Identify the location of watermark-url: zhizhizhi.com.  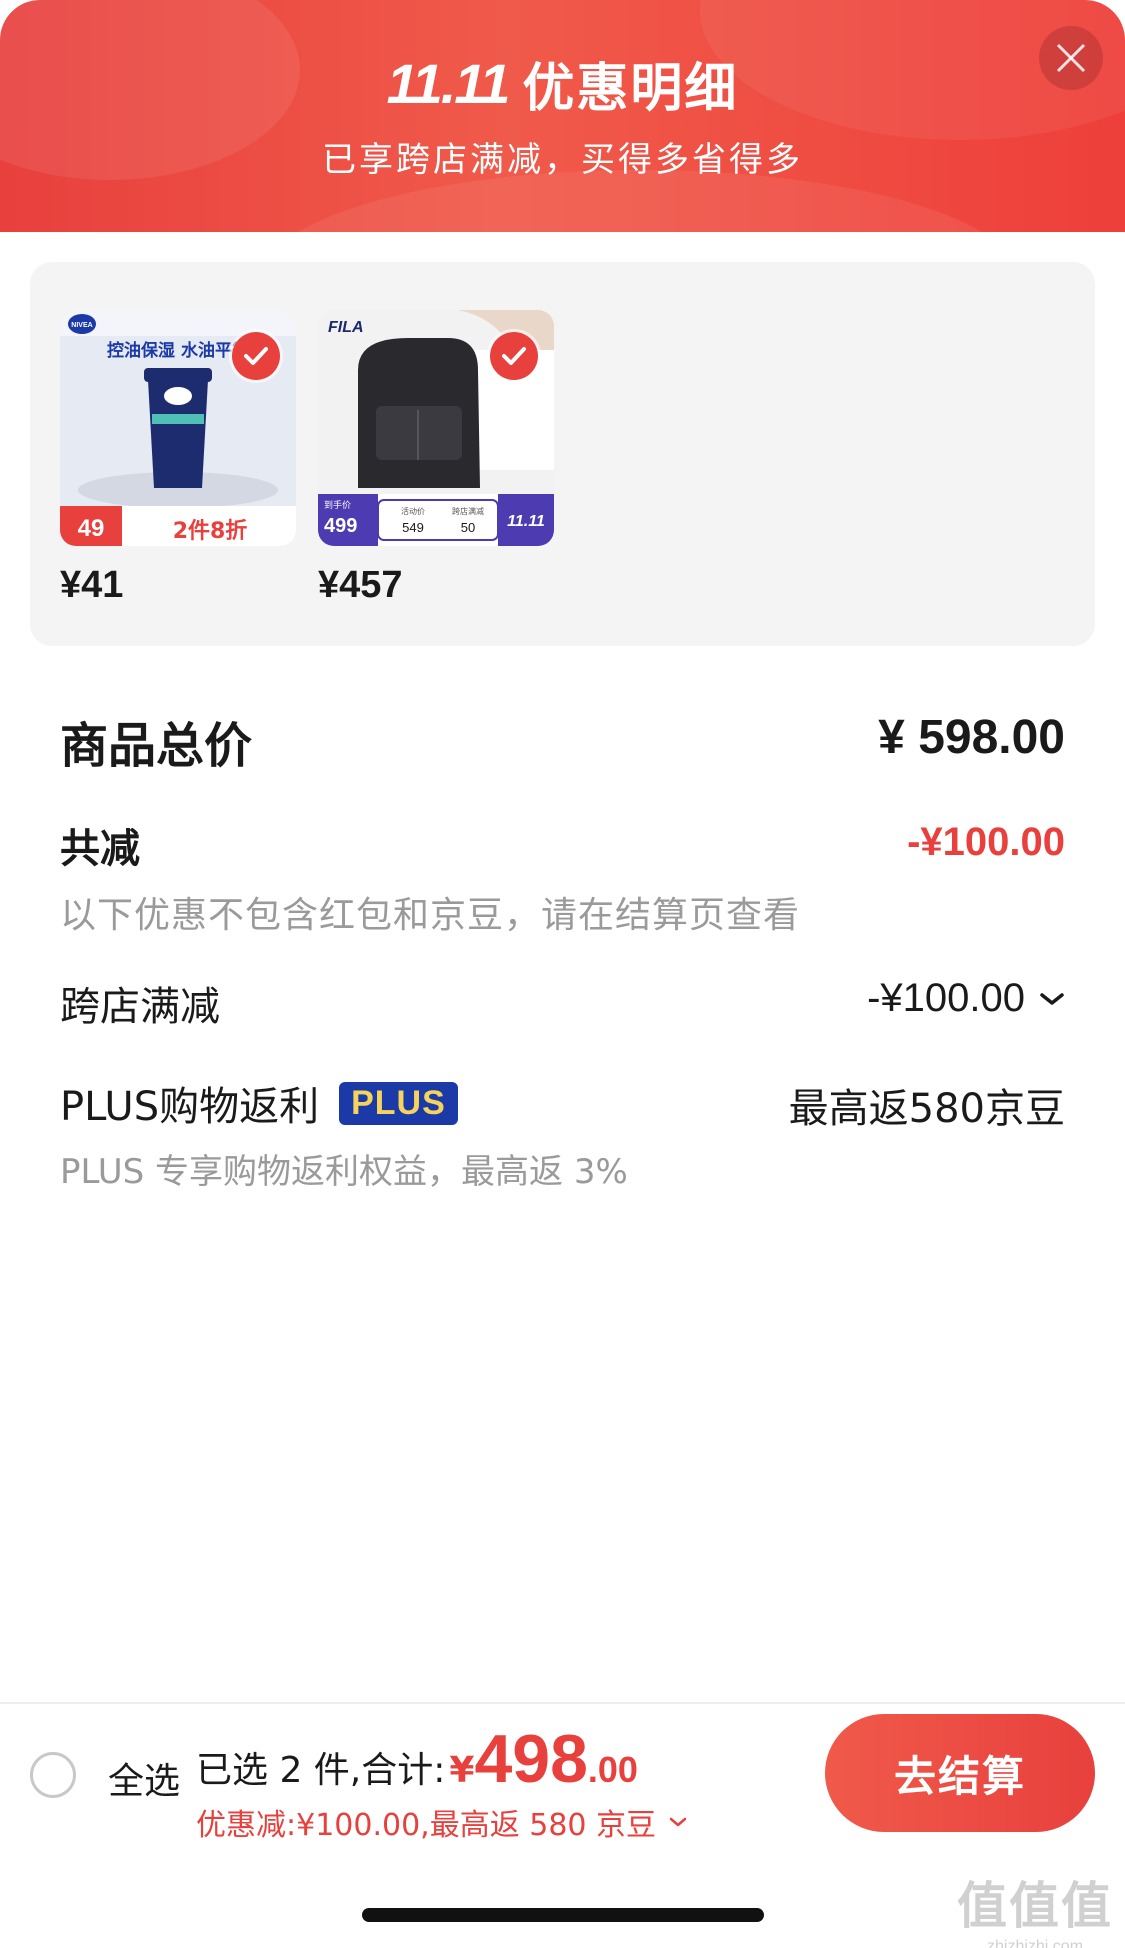
(1035, 1943).